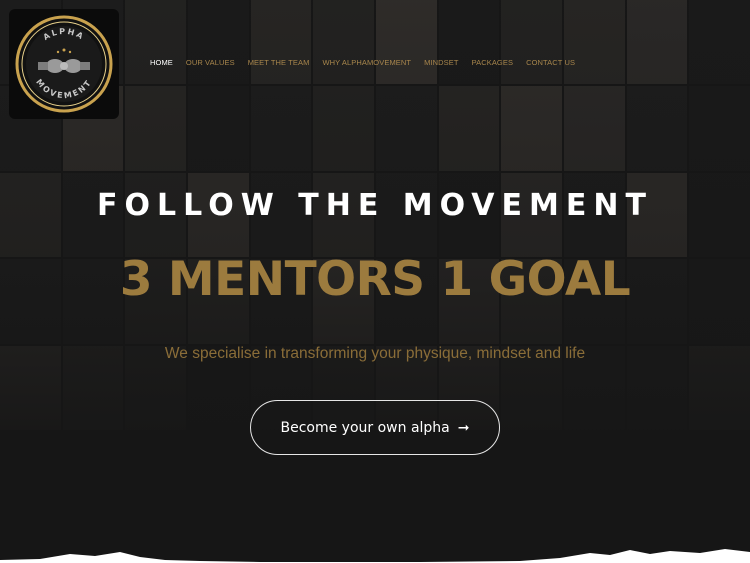  I want to click on become-your-own-alpha-button: Become your own alpha ➞, so click(375, 427).